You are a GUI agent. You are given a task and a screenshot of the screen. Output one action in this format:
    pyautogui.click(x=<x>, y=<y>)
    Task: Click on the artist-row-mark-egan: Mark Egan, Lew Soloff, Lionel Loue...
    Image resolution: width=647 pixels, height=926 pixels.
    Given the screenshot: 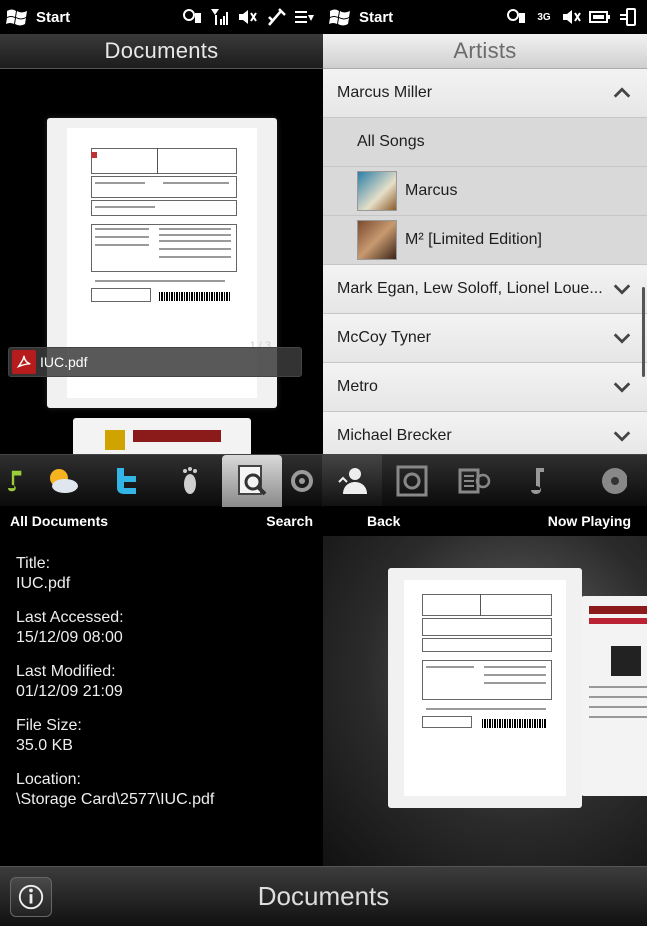 What is the action you would take?
    pyautogui.click(x=485, y=289)
    